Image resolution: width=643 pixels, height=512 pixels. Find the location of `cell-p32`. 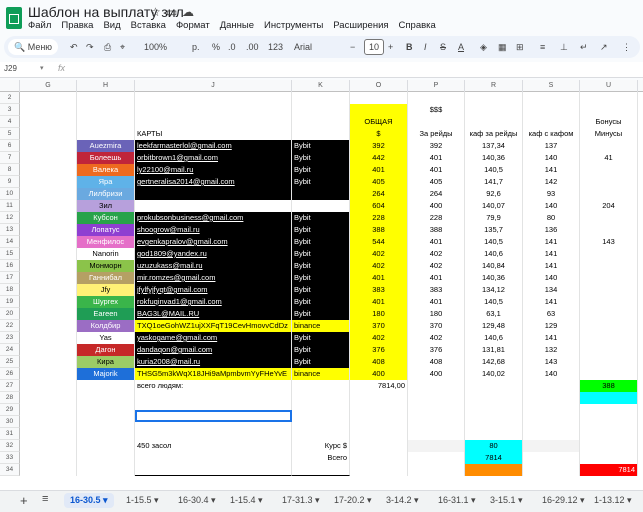

cell-p32 is located at coordinates (436, 446).